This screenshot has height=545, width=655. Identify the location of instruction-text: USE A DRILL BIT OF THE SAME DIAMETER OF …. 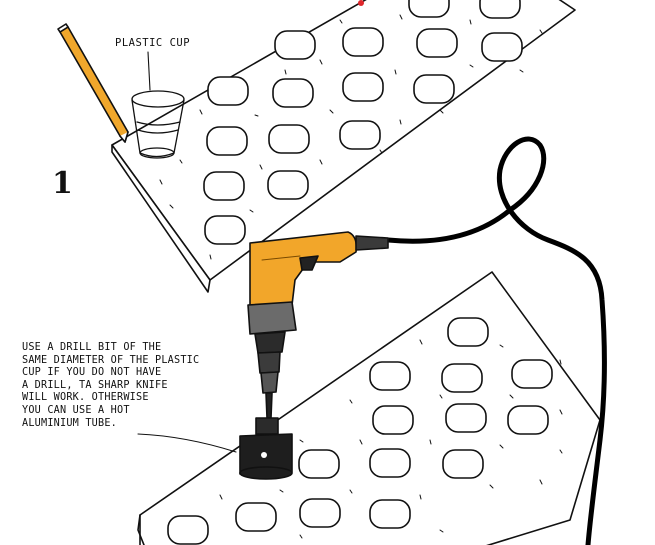
(127, 386).